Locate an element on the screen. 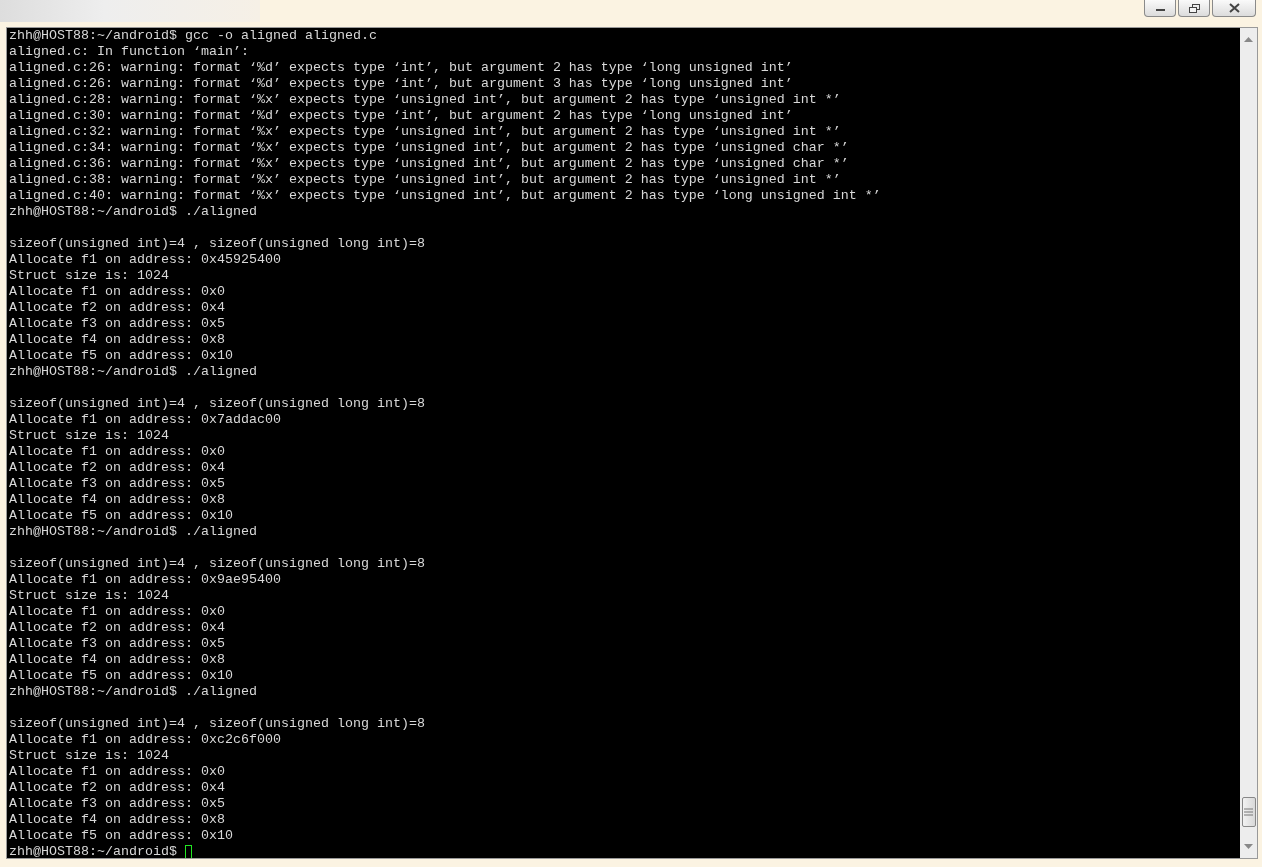 The width and height of the screenshot is (1262, 867). vertical-scrollbar is located at coordinates (1248, 443).